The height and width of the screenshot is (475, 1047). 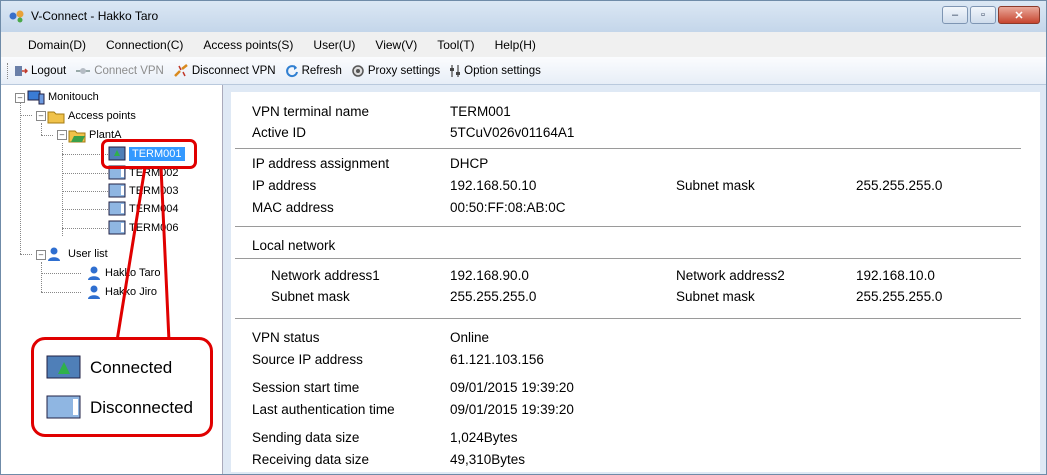 What do you see at coordinates (455, 45) in the screenshot?
I see `menu-tool: Tool(T)` at bounding box center [455, 45].